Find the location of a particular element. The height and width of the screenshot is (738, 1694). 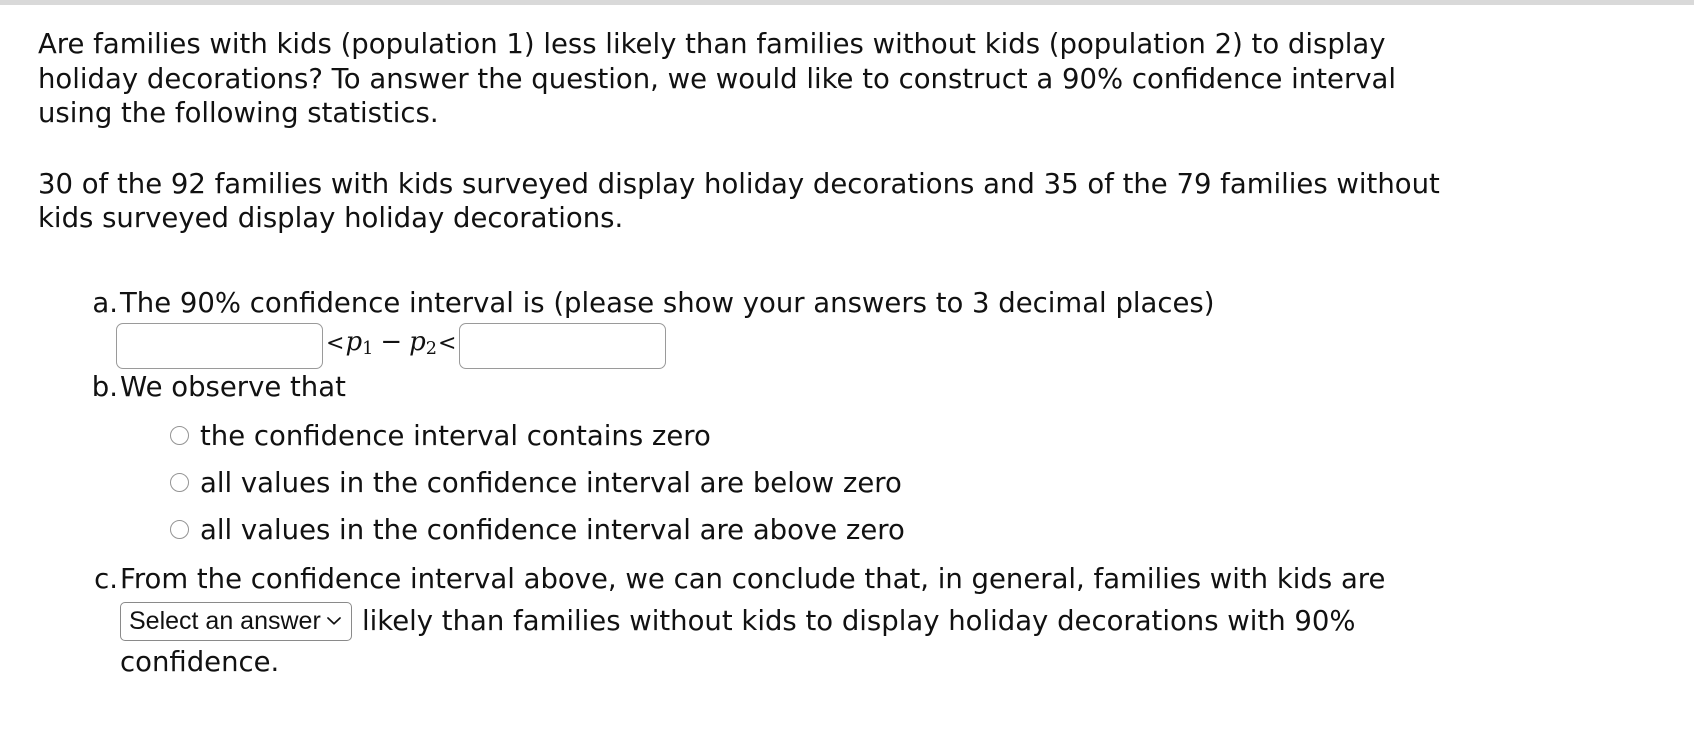

radio-option-contains-zero: the confidence interval contains zero is located at coordinates (932, 436).